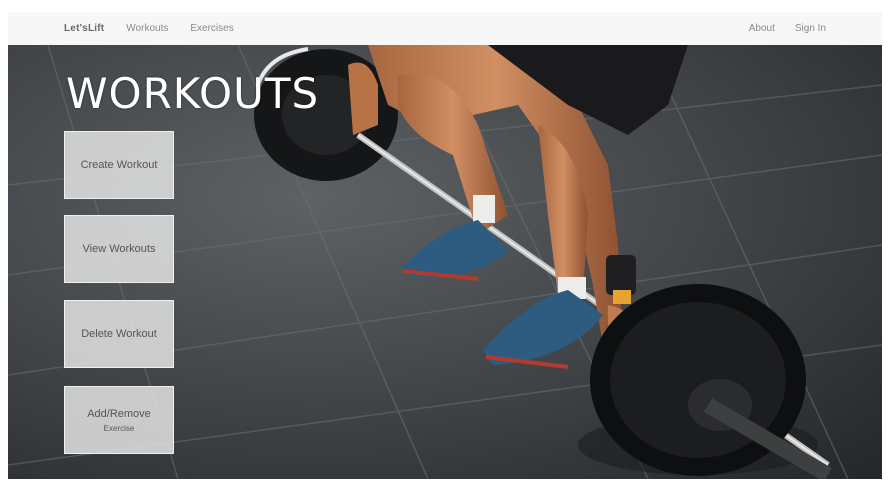  I want to click on nav-link-sign-in: Sign In, so click(810, 28).